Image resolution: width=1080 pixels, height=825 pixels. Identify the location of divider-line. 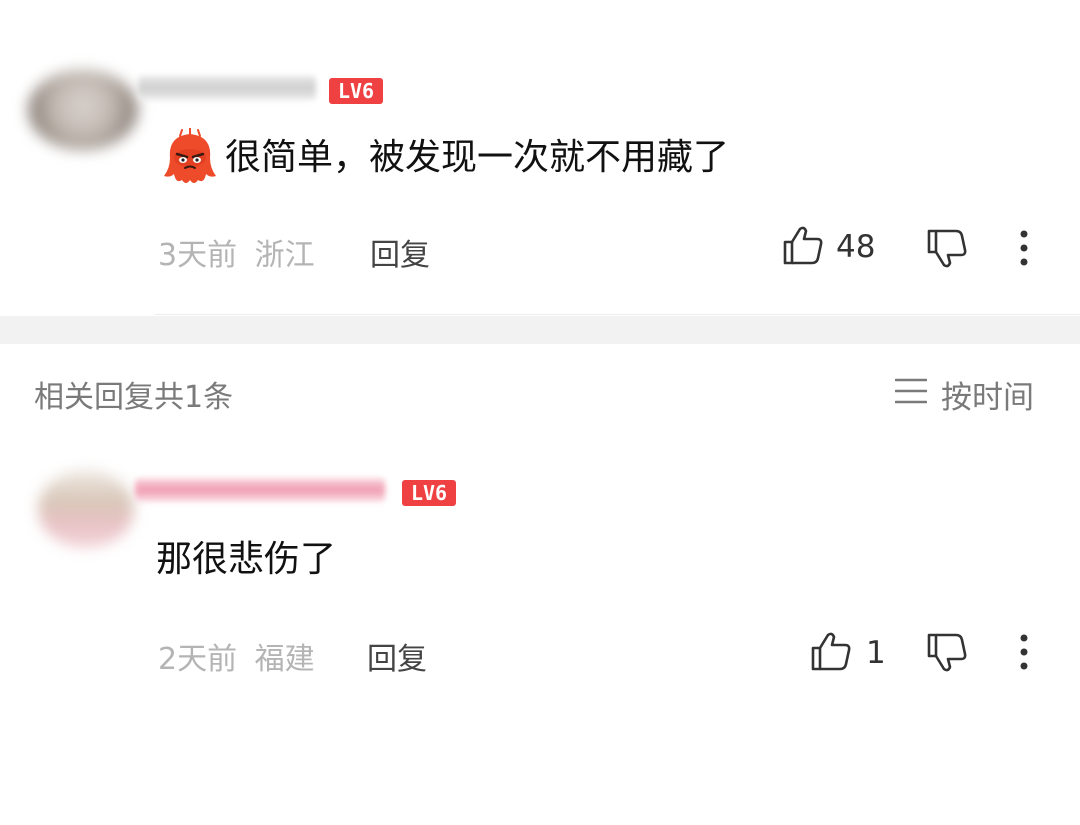
(617, 314).